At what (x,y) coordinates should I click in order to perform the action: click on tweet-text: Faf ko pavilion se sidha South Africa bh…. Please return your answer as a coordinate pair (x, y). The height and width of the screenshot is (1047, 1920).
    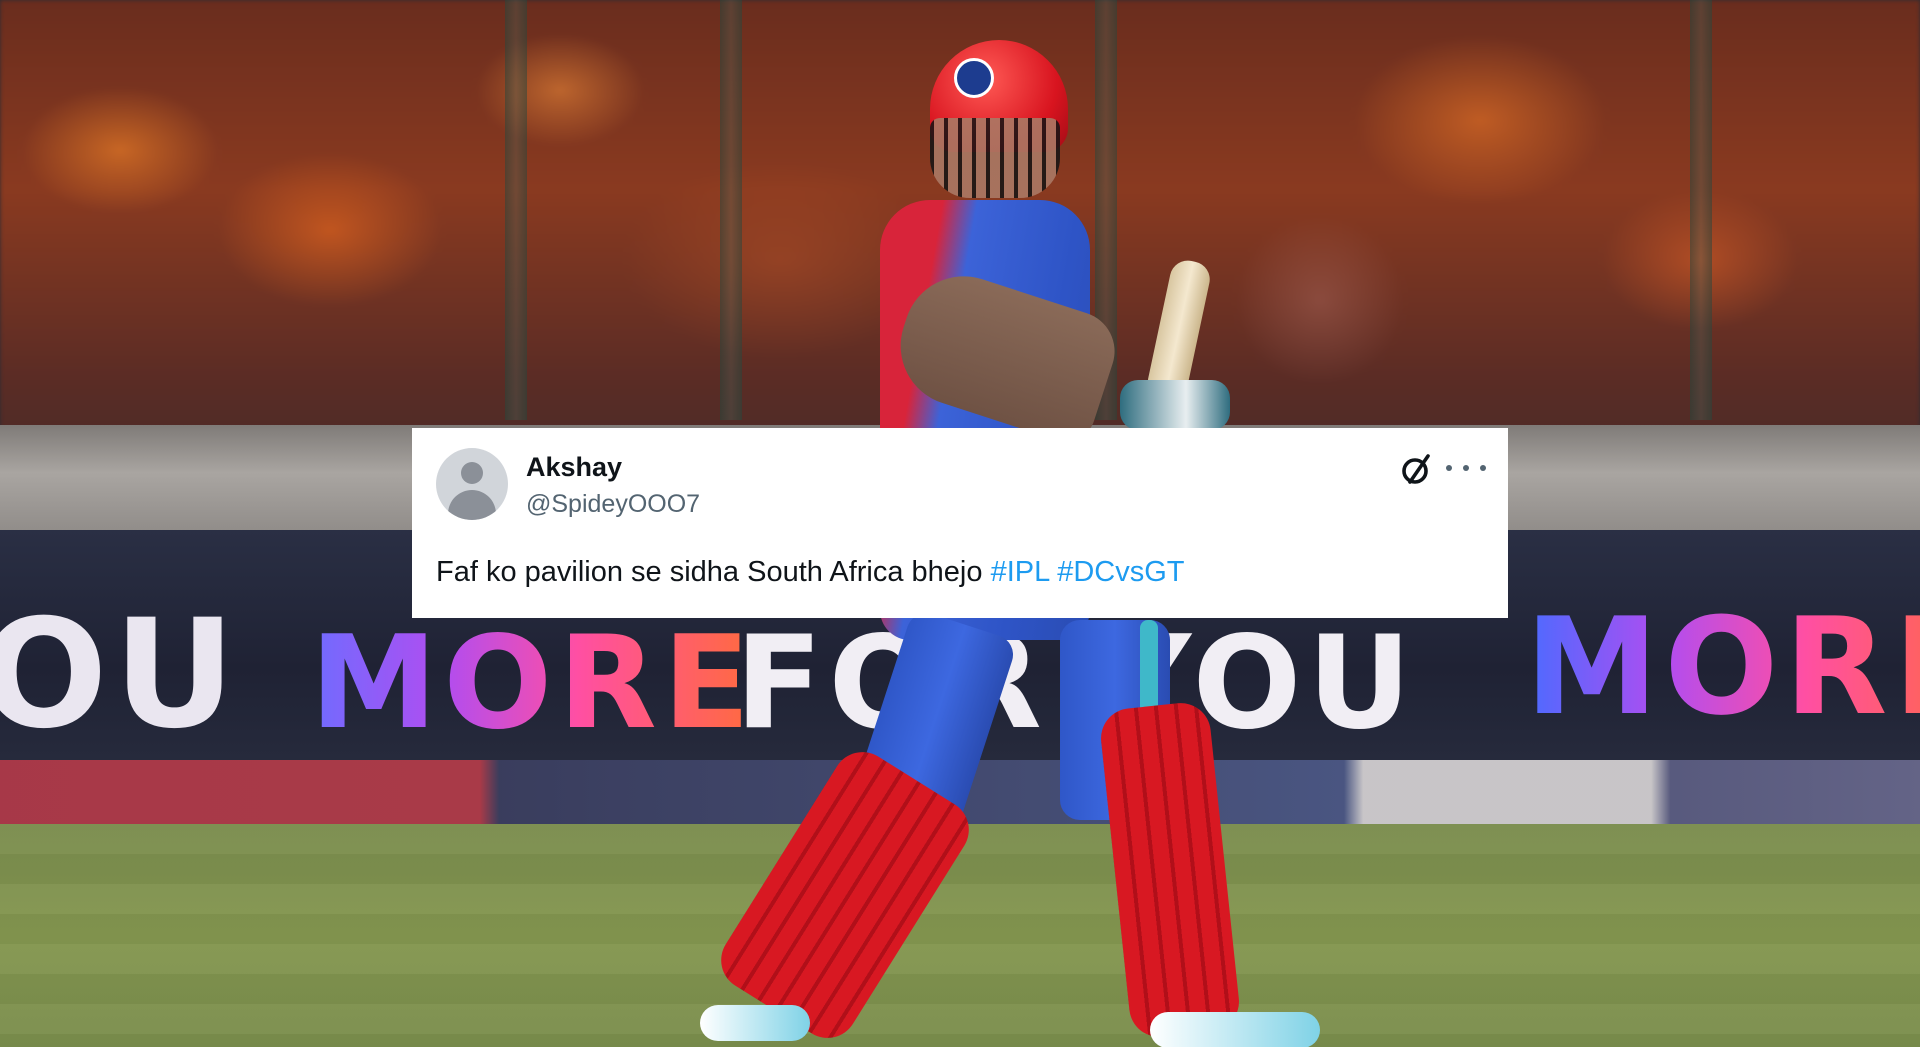
    Looking at the image, I should click on (810, 572).